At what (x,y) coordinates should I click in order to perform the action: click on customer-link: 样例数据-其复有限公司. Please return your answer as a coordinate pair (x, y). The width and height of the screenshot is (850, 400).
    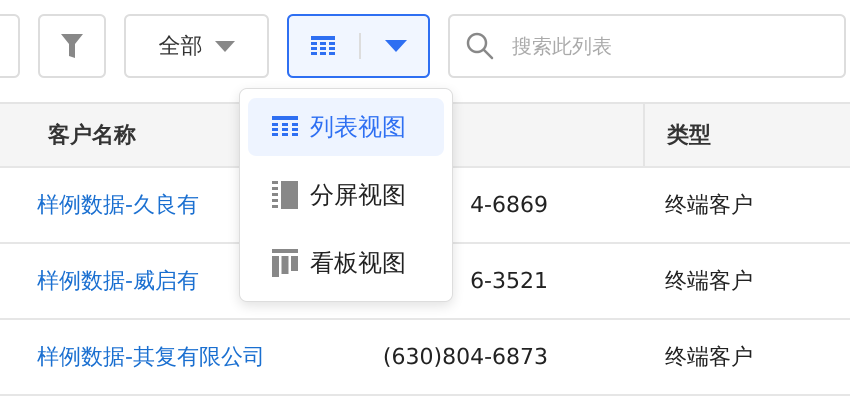
    Looking at the image, I should click on (151, 357).